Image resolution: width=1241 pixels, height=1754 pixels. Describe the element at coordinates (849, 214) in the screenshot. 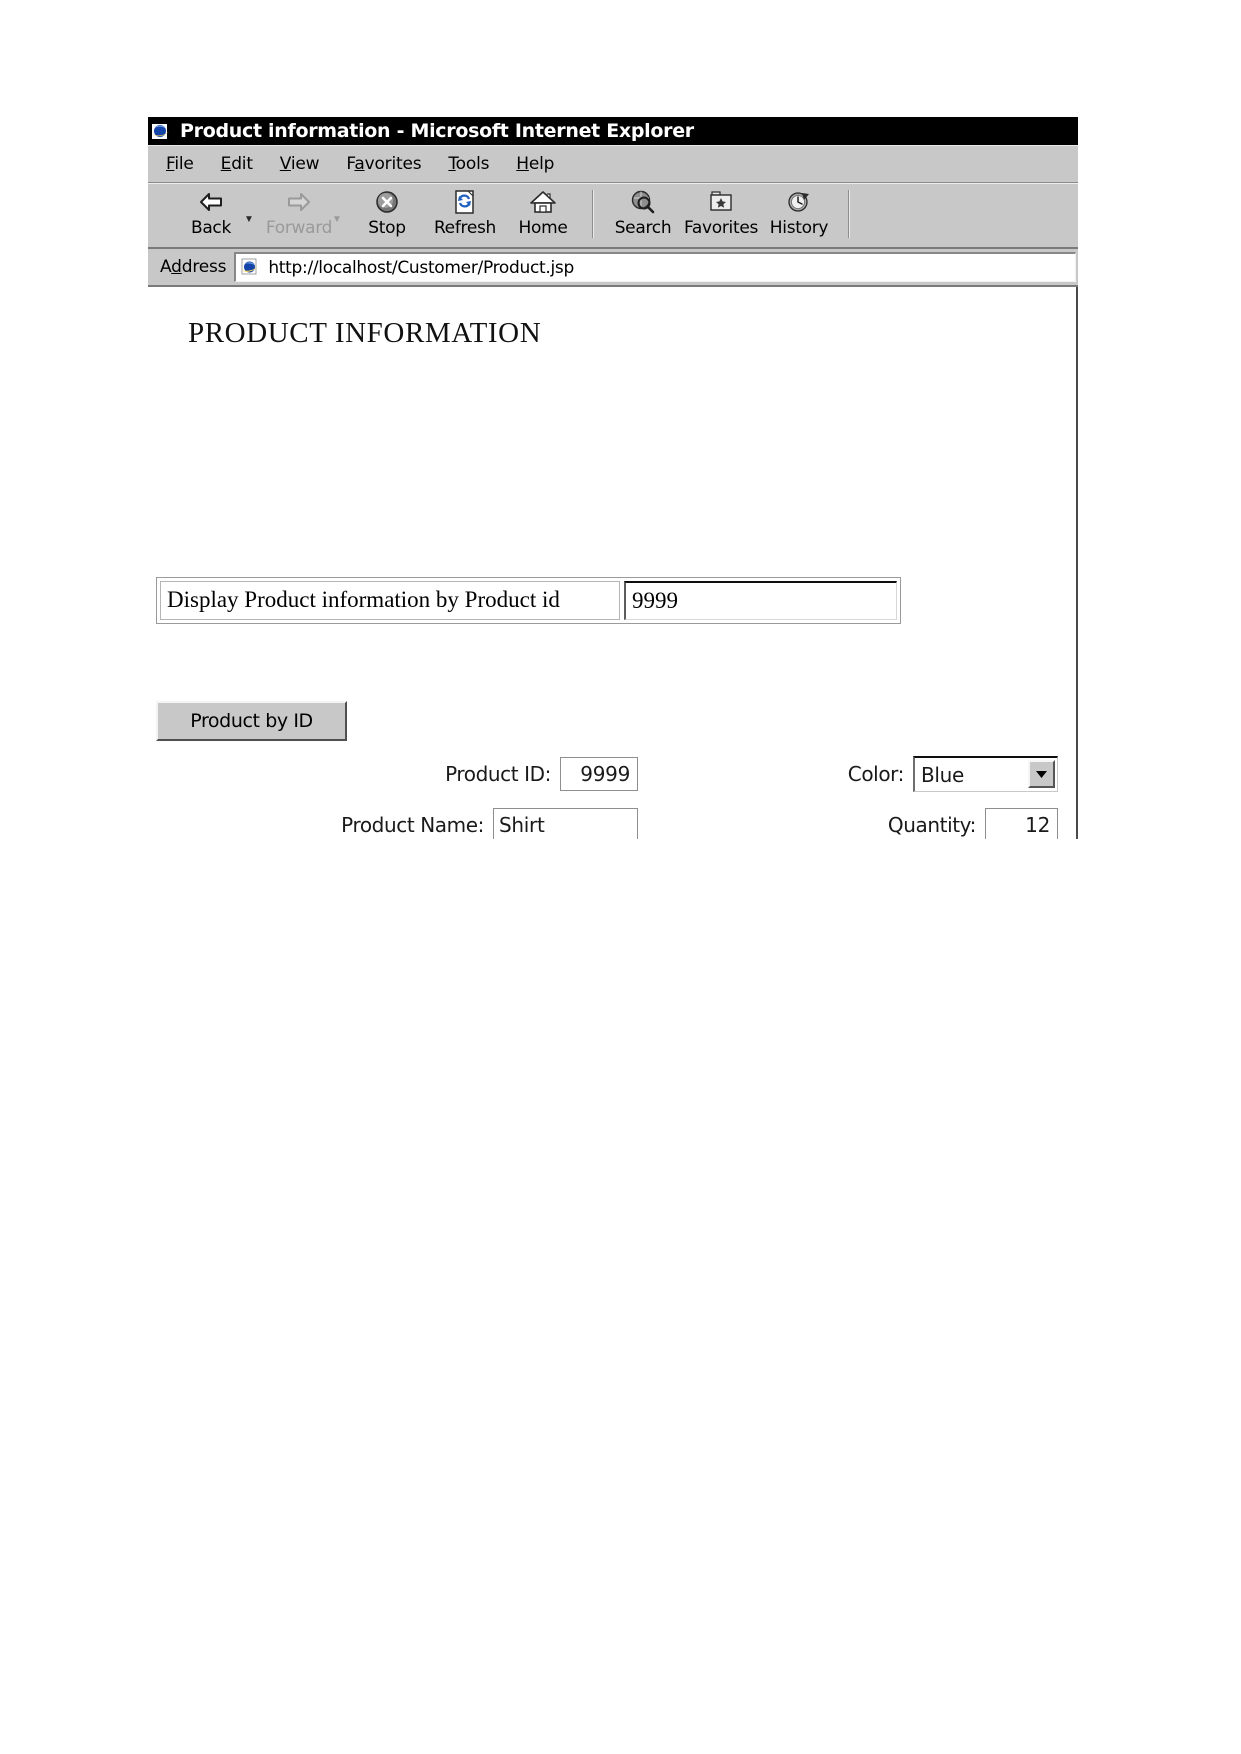

I see `toolbar-separator-end` at that location.